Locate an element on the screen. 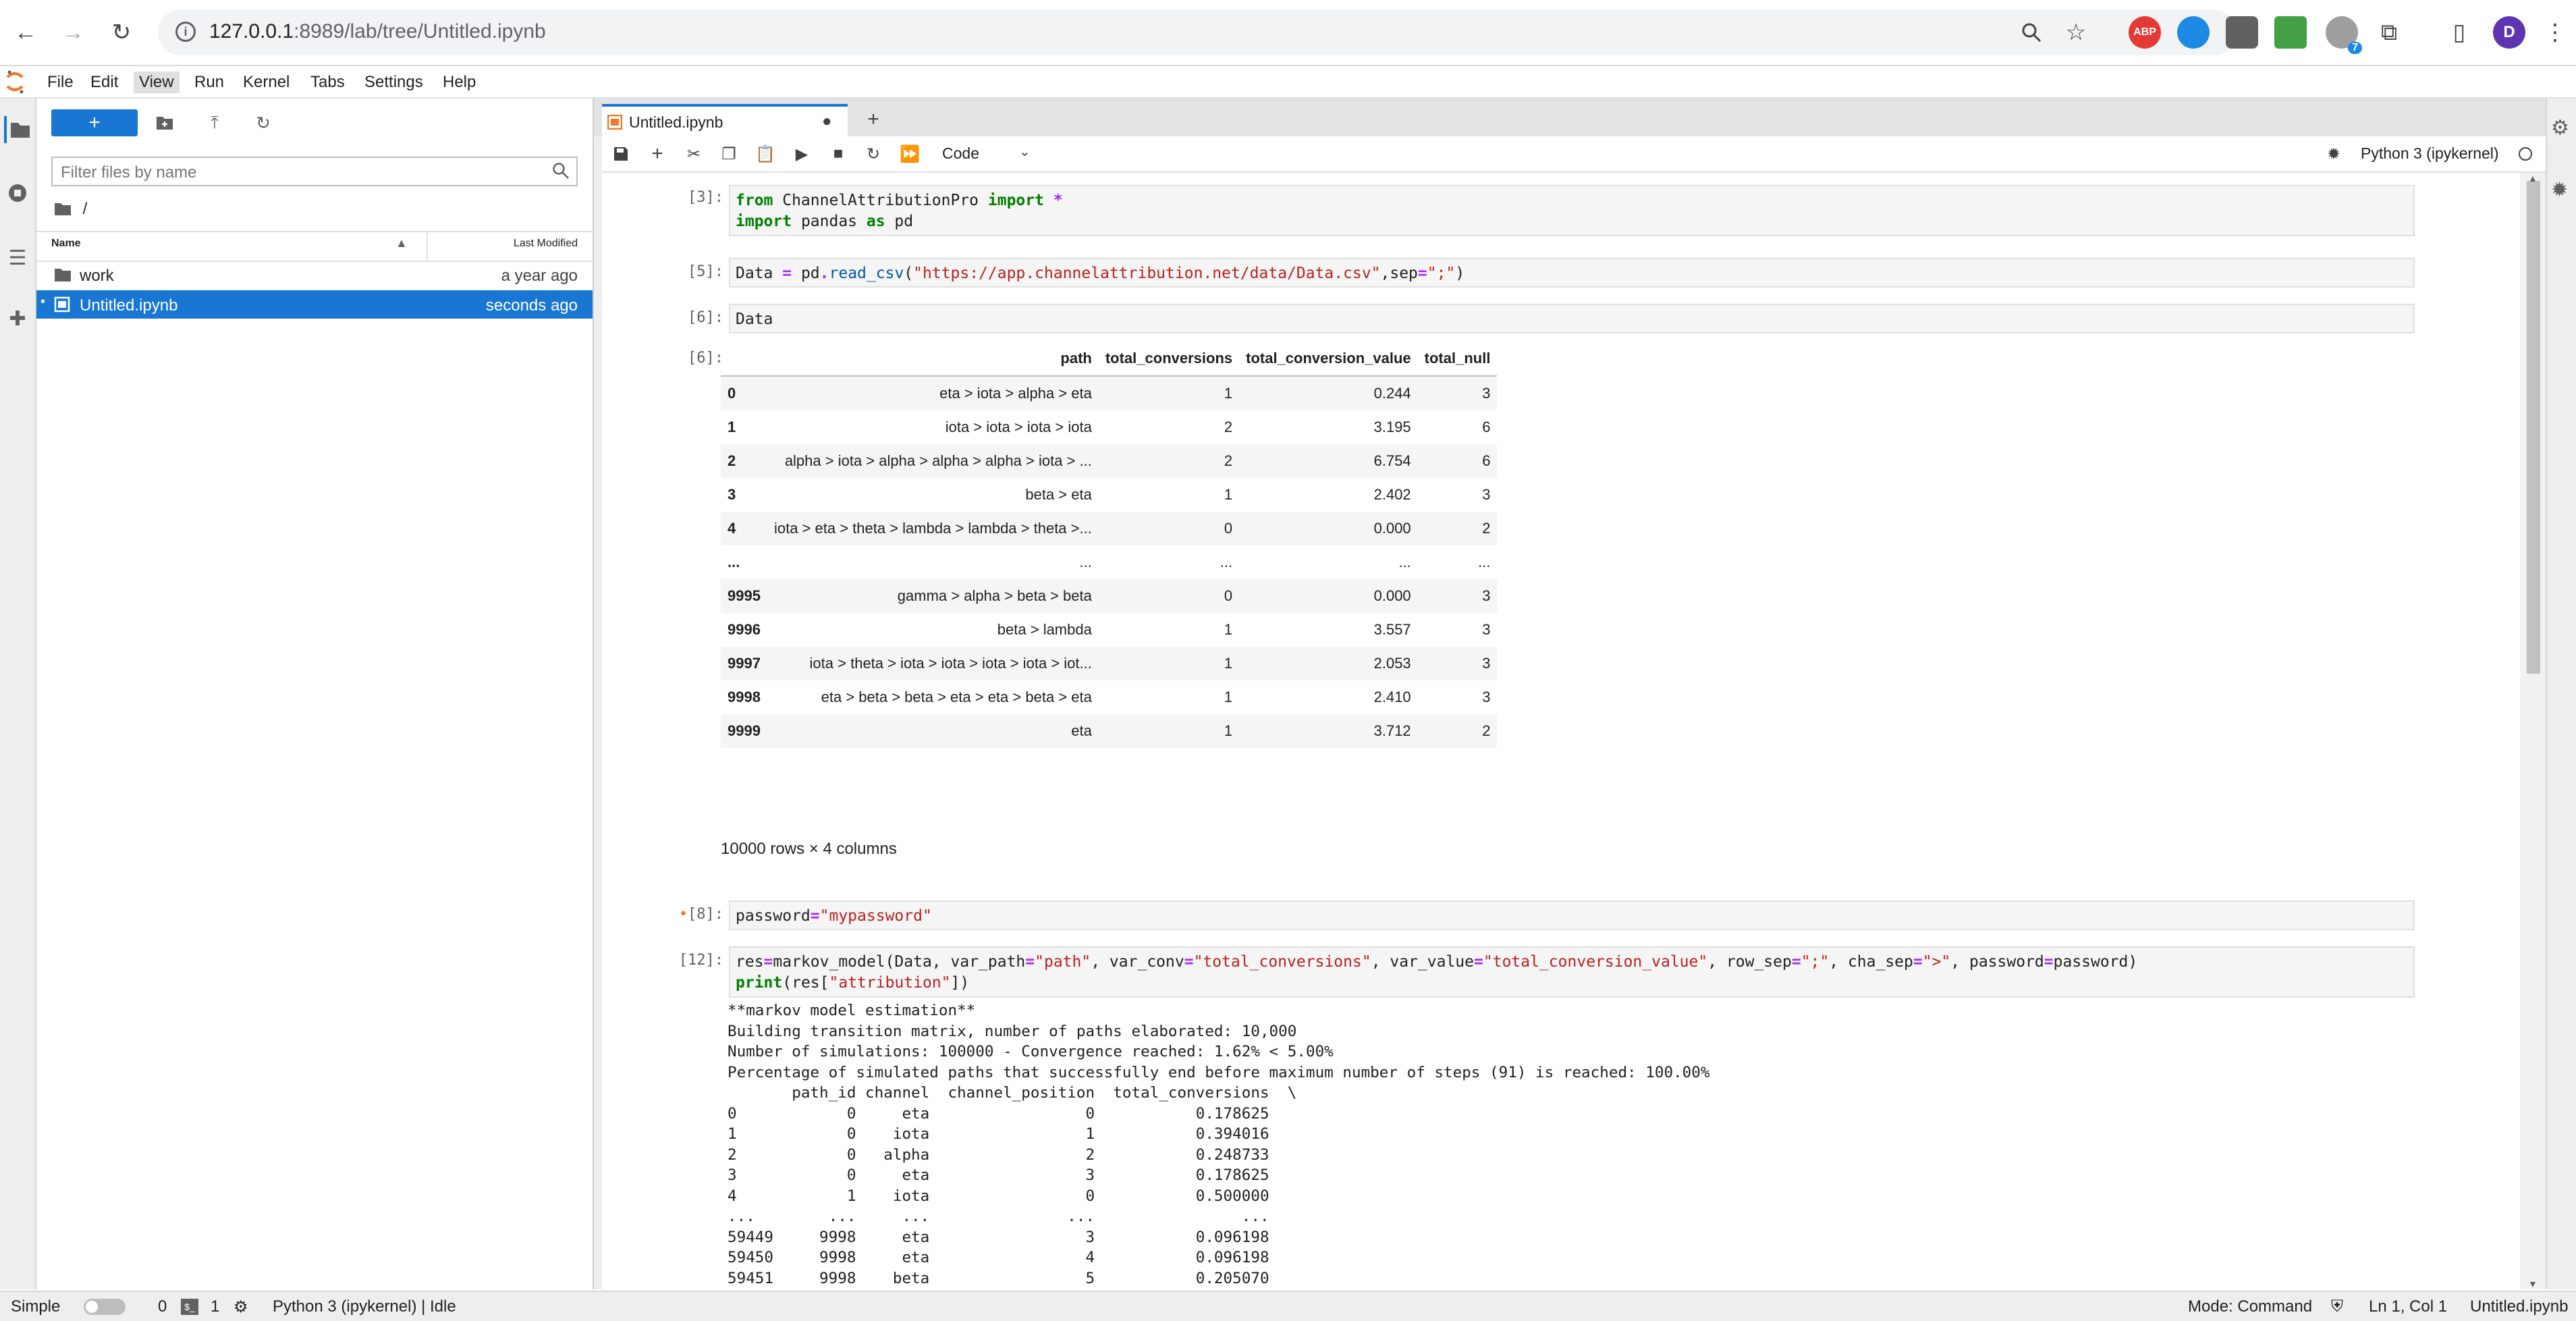 This screenshot has width=2576, height=1321. extension-blue-icon is located at coordinates (2193, 32).